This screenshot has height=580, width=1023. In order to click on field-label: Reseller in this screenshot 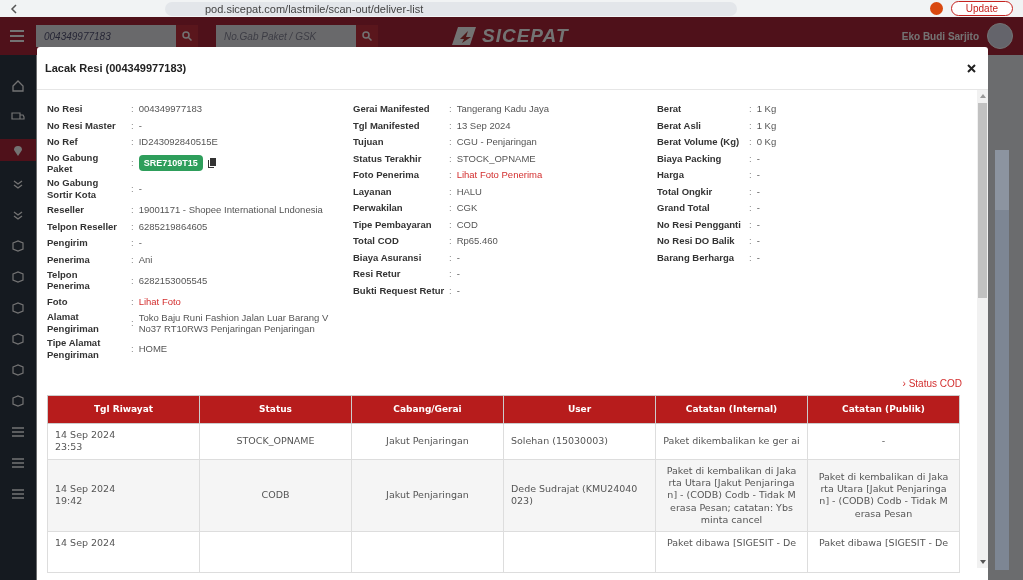, I will do `click(66, 210)`.